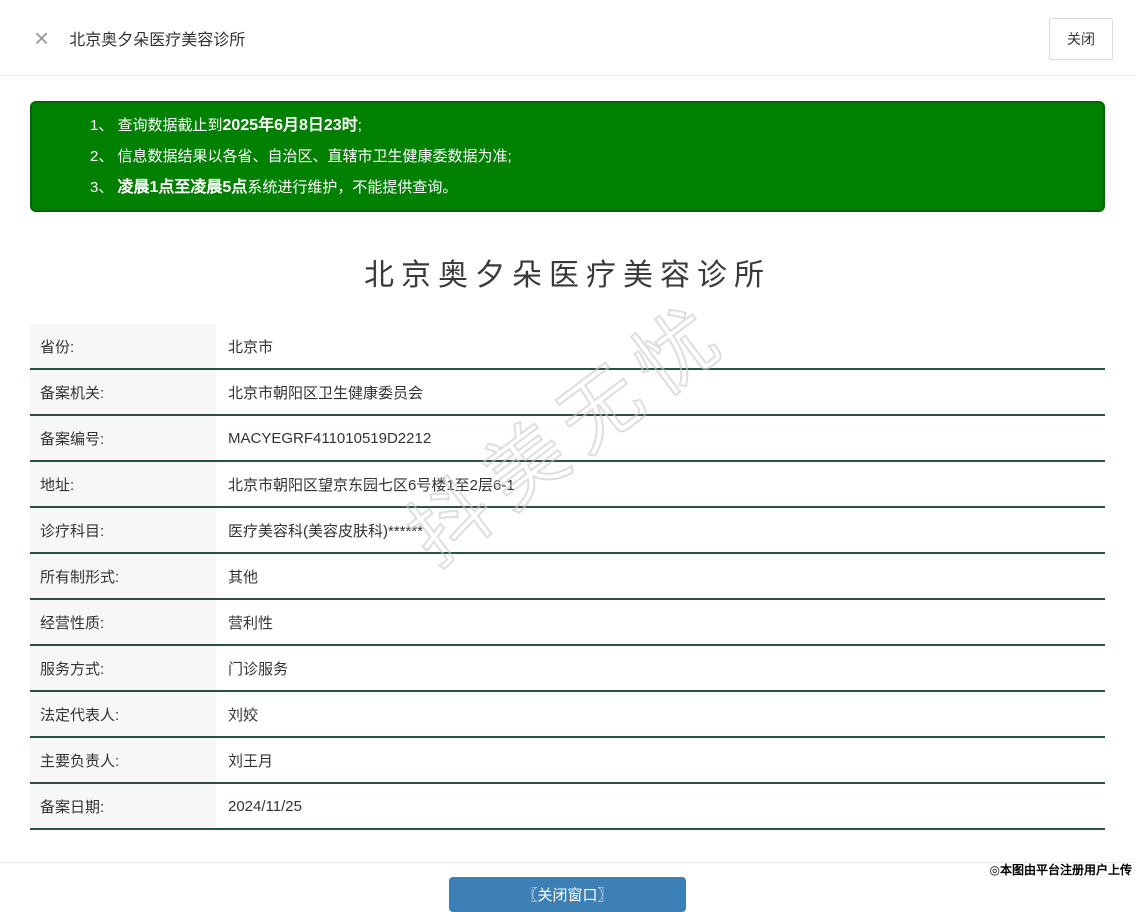 The image size is (1135, 912). What do you see at coordinates (123, 714) in the screenshot?
I see `row-label: 法定代表人:` at bounding box center [123, 714].